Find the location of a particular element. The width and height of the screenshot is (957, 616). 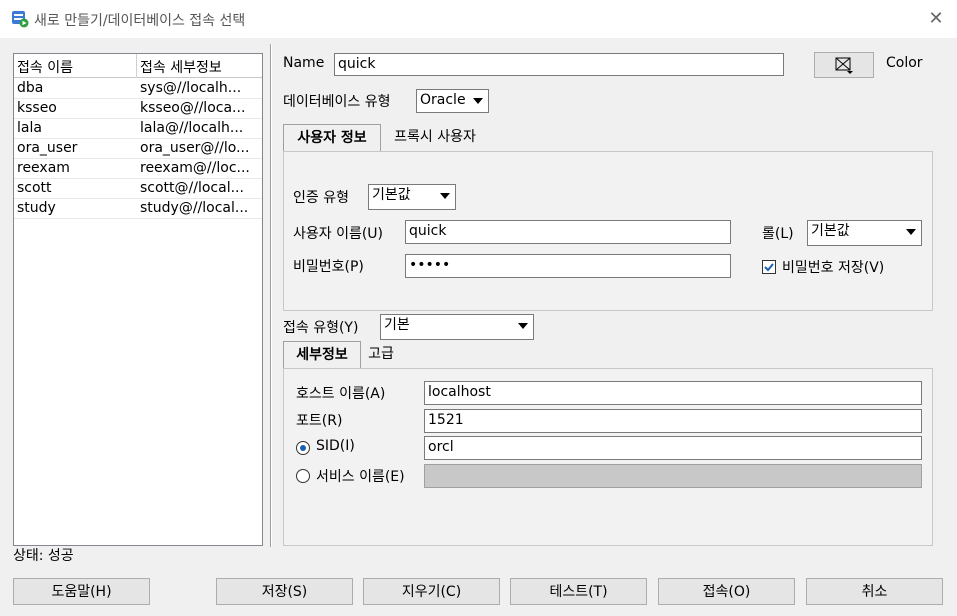

window-title: 새로 만들기/데이터베이스 접속 선택 is located at coordinates (140, 21).